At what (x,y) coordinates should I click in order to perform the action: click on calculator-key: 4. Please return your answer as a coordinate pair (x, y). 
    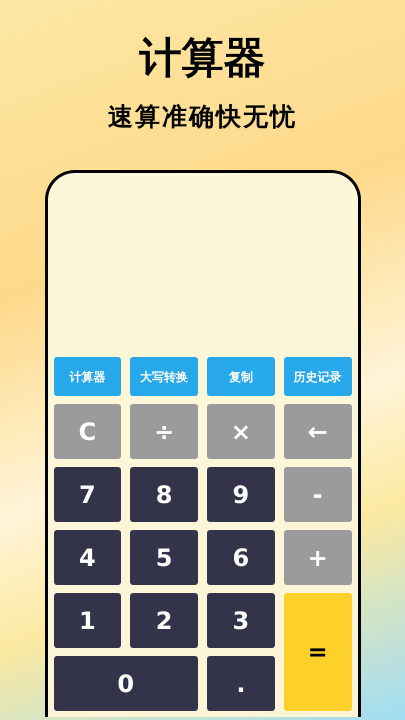
    Looking at the image, I should click on (88, 557).